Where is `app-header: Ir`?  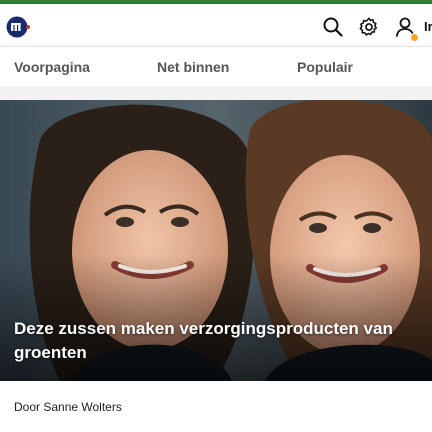 app-header: Ir is located at coordinates (216, 25).